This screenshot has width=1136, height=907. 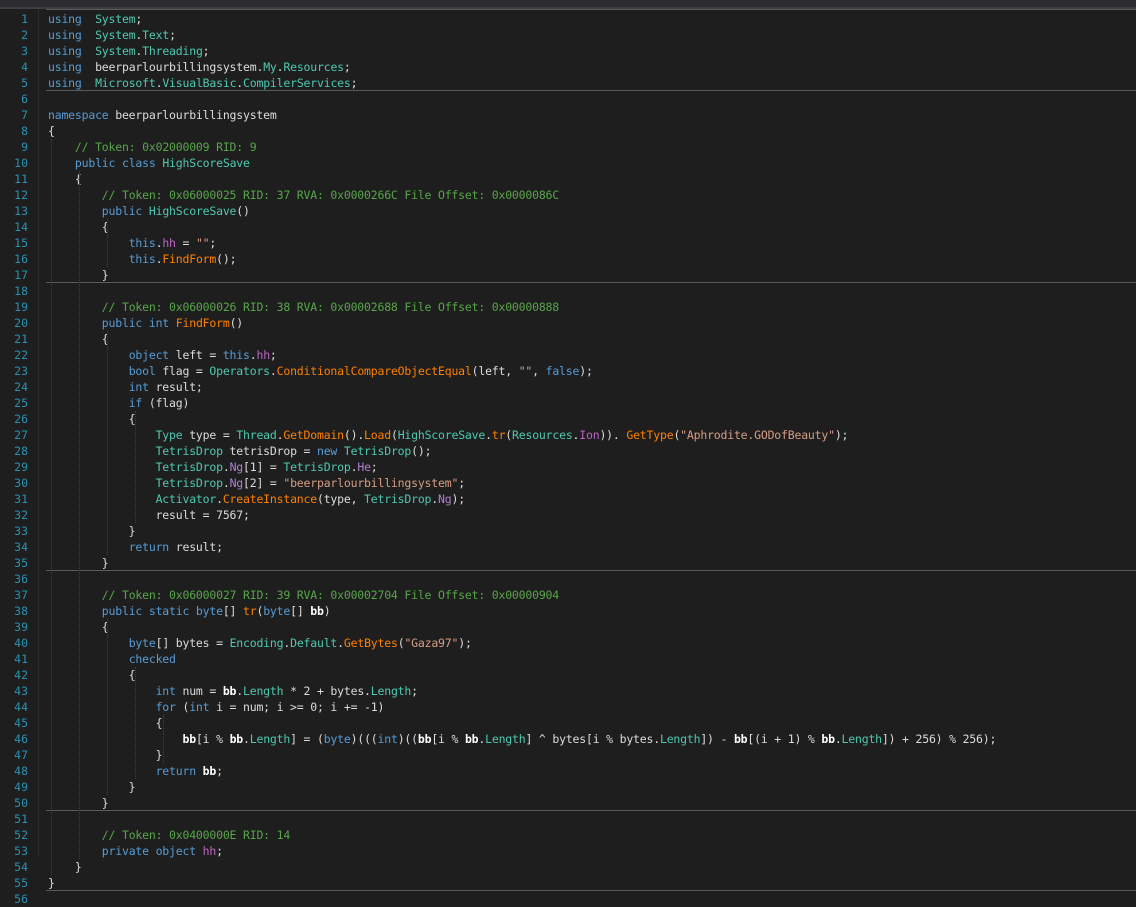 What do you see at coordinates (51, 883) in the screenshot?
I see `code-text: }` at bounding box center [51, 883].